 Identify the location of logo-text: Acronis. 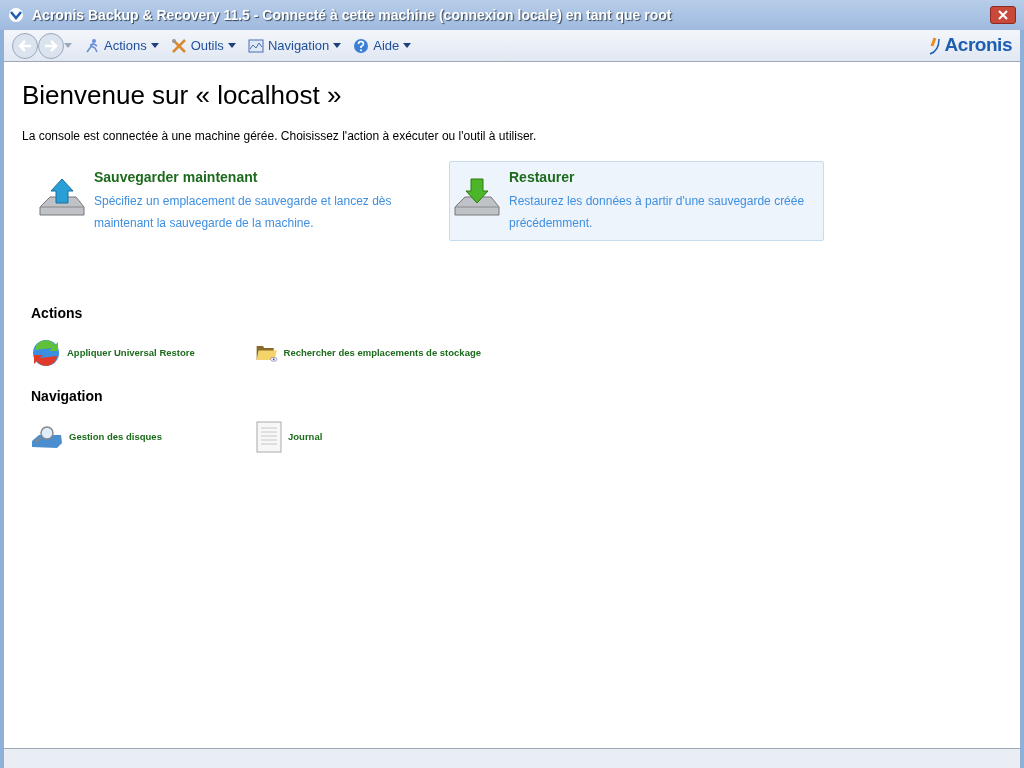
(978, 45).